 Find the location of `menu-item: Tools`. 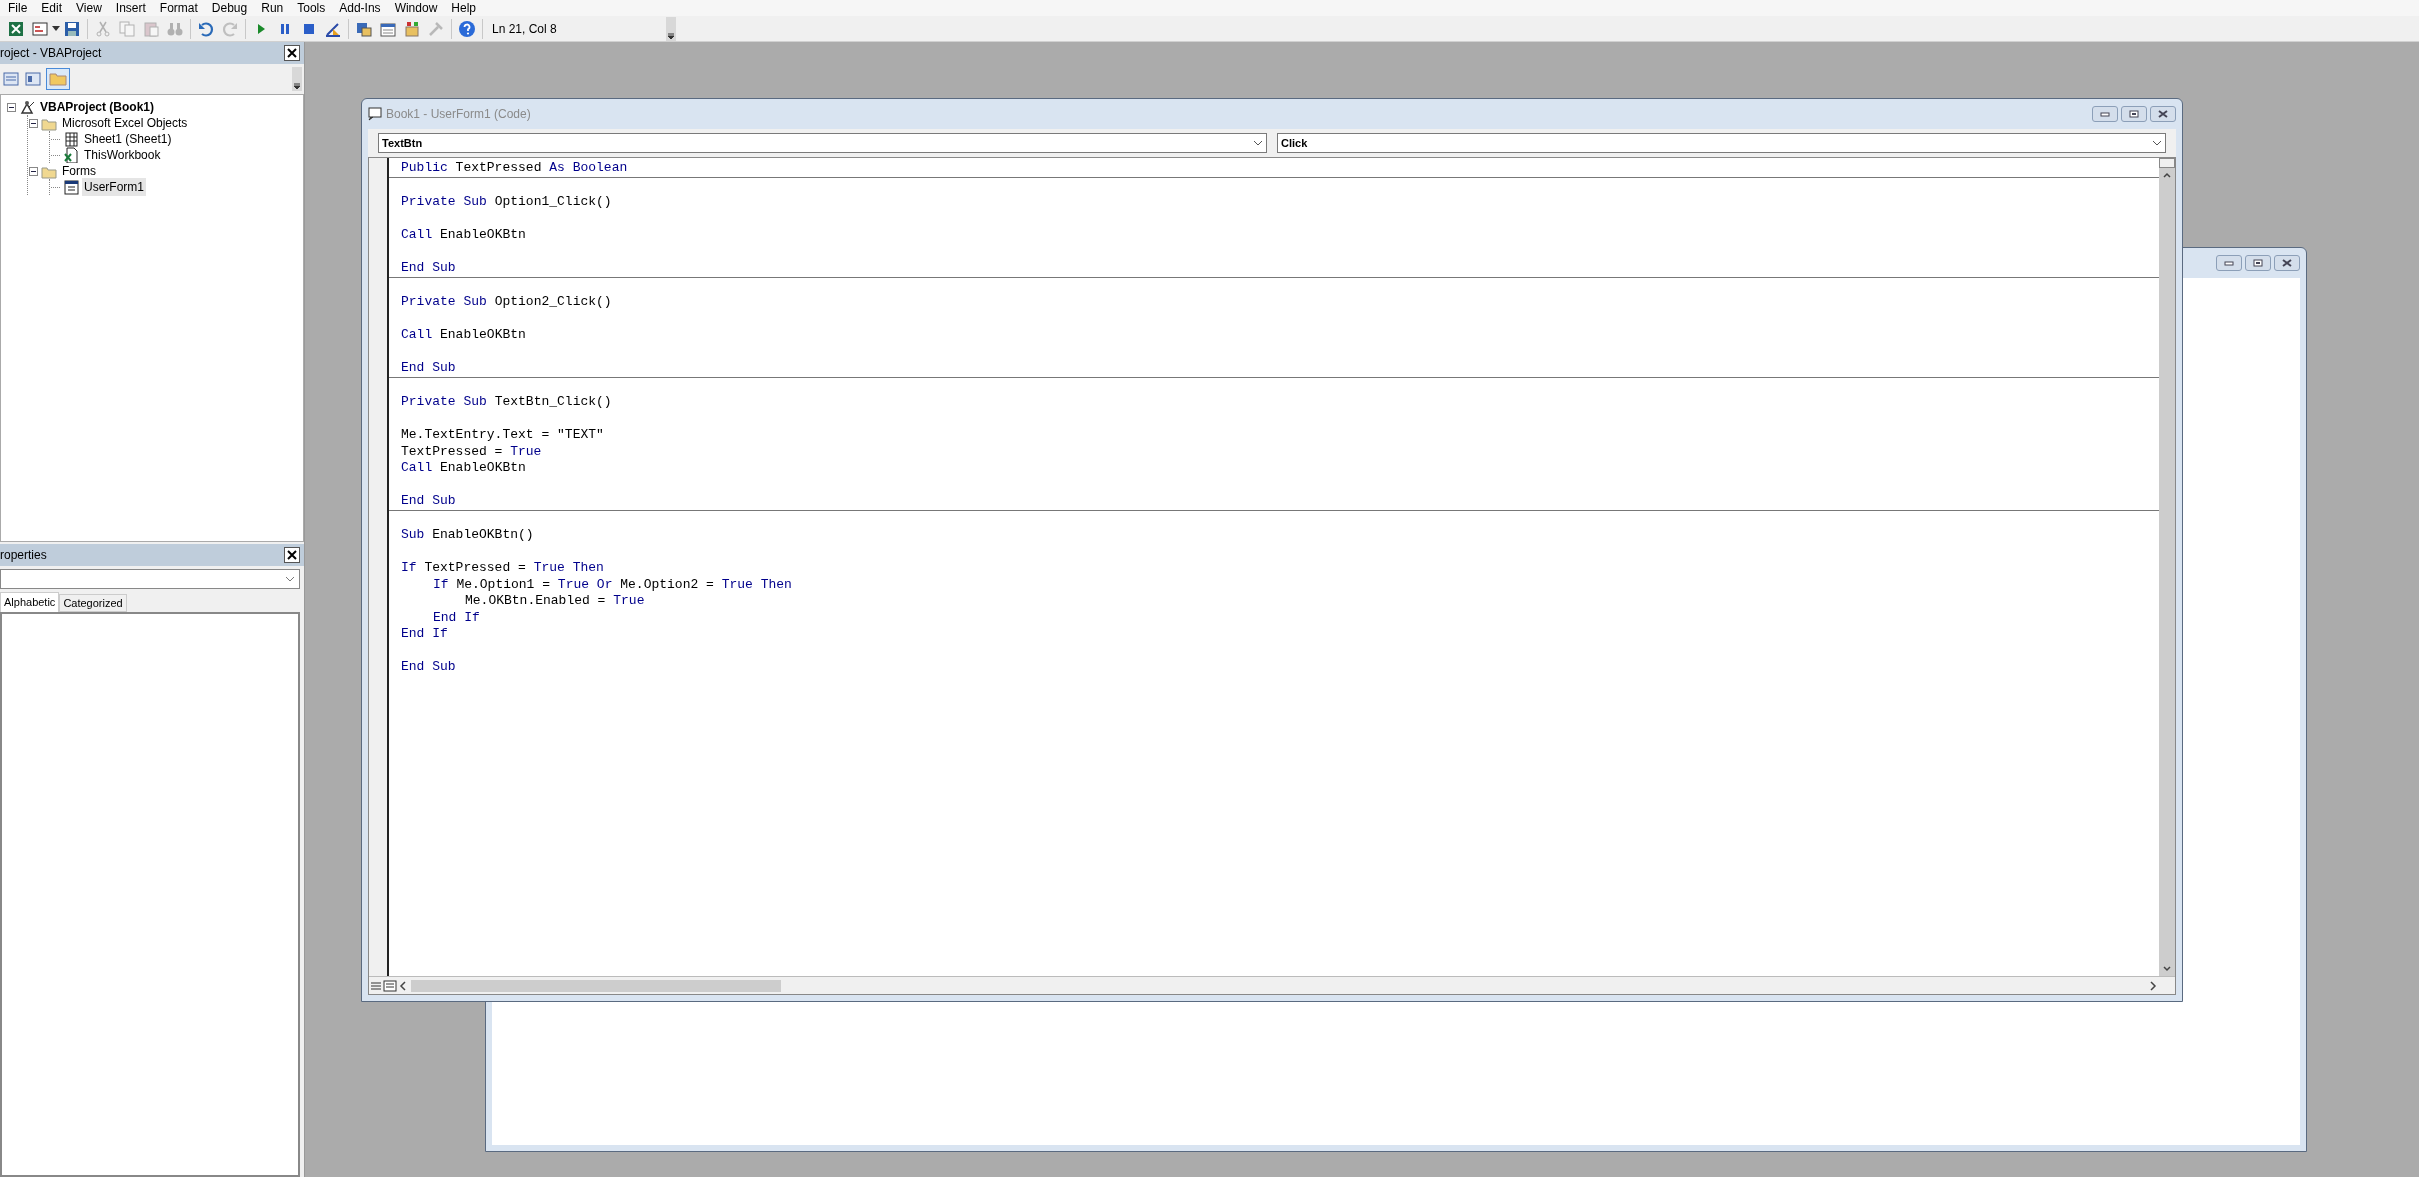

menu-item: Tools is located at coordinates (311, 8).